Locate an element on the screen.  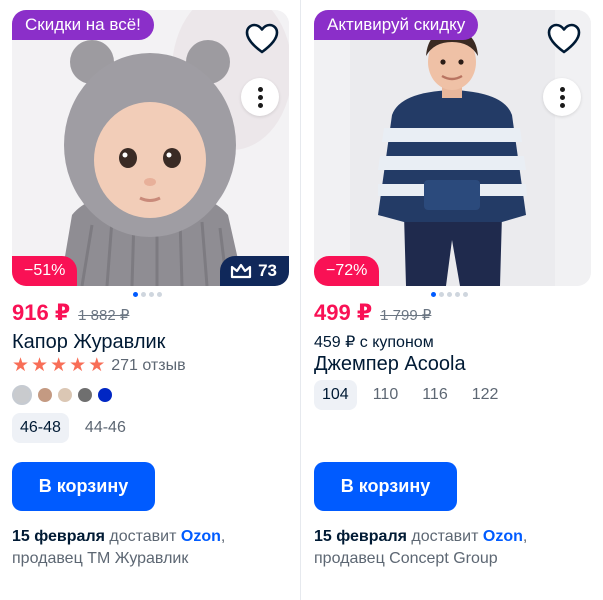
column-divider is located at coordinates (300, 300).